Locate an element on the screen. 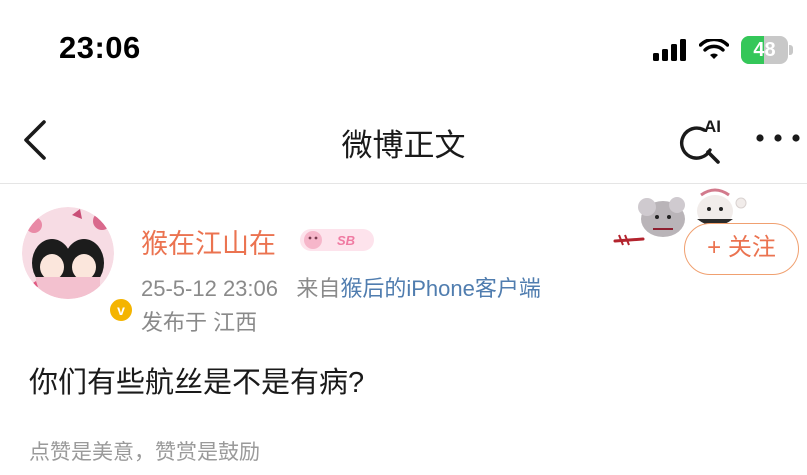 This screenshot has height=475, width=807. reward-hint: 点赞是美意，赞赏是鼓励 is located at coordinates (144, 452).